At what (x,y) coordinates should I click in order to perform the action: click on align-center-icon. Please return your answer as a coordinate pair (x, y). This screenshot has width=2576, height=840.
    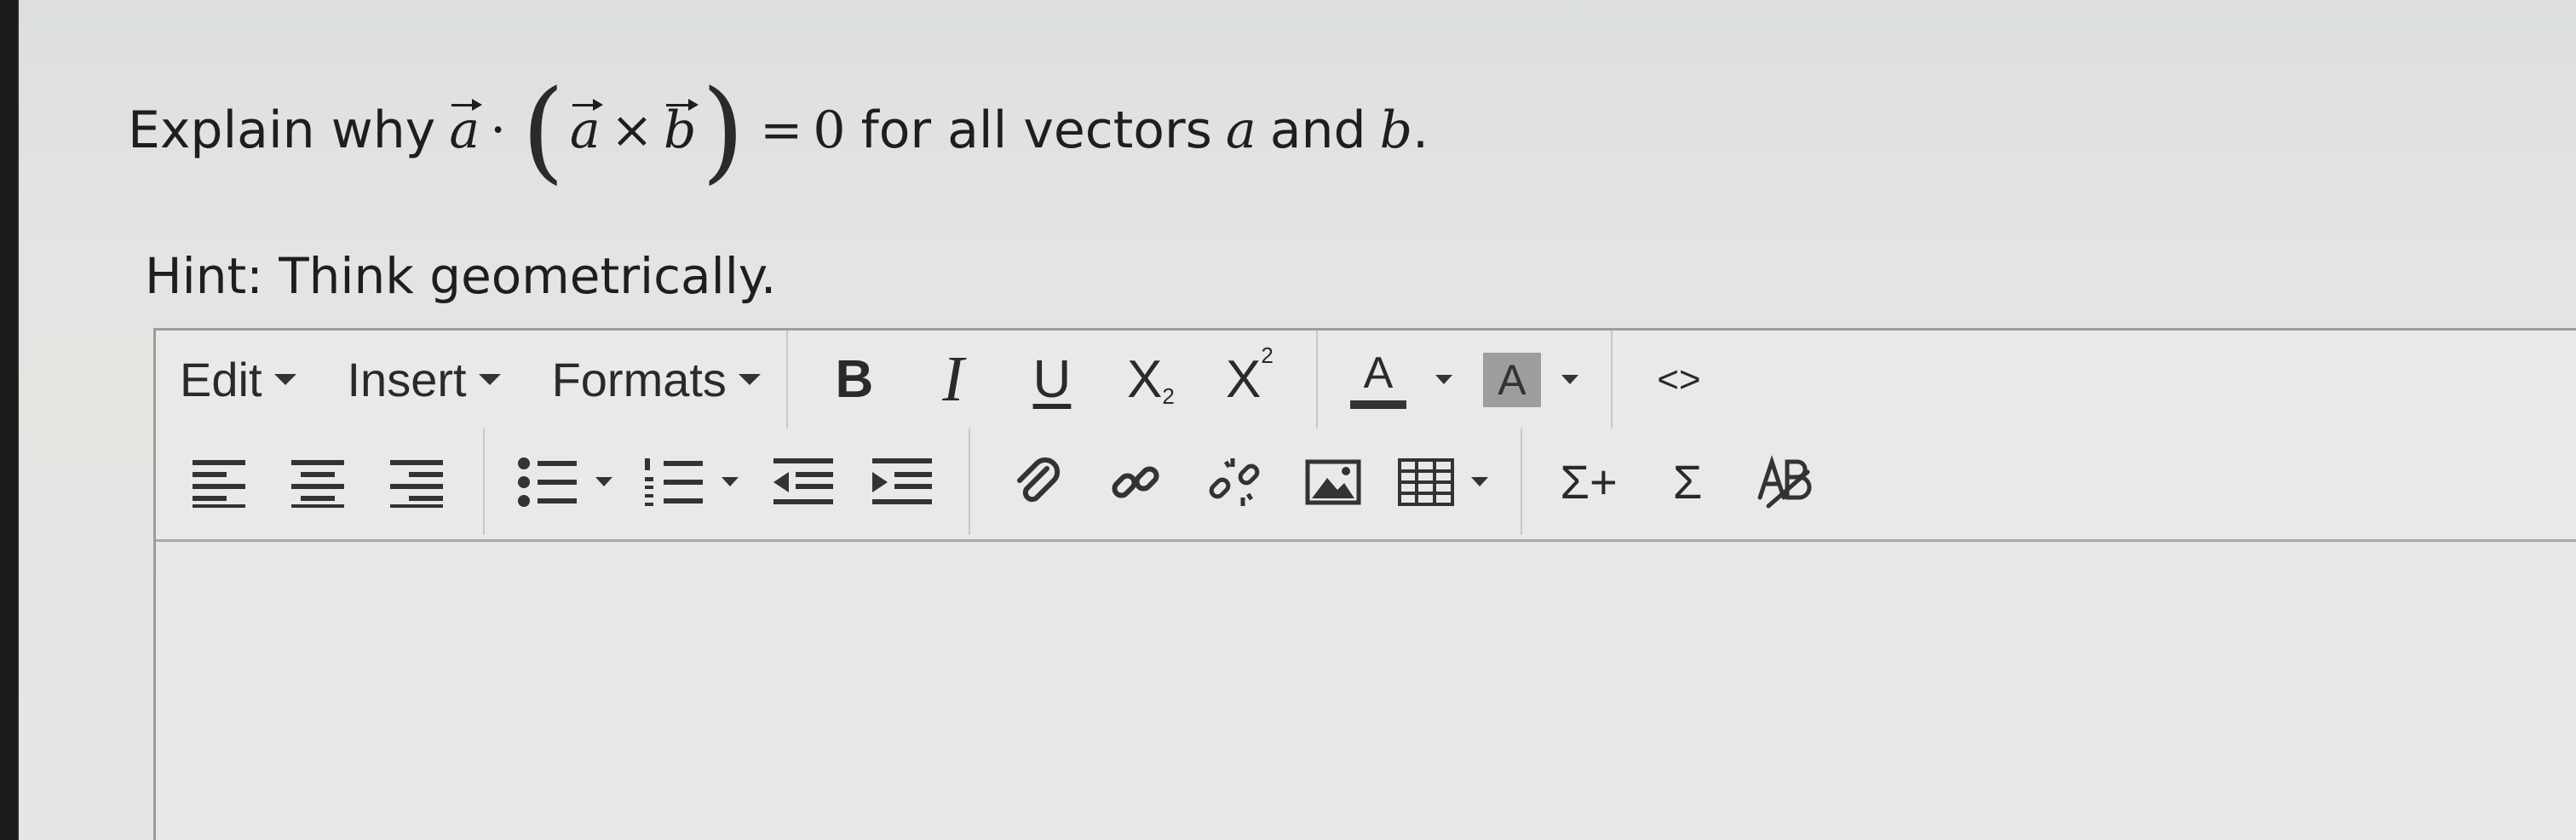
    Looking at the image, I should click on (318, 483).